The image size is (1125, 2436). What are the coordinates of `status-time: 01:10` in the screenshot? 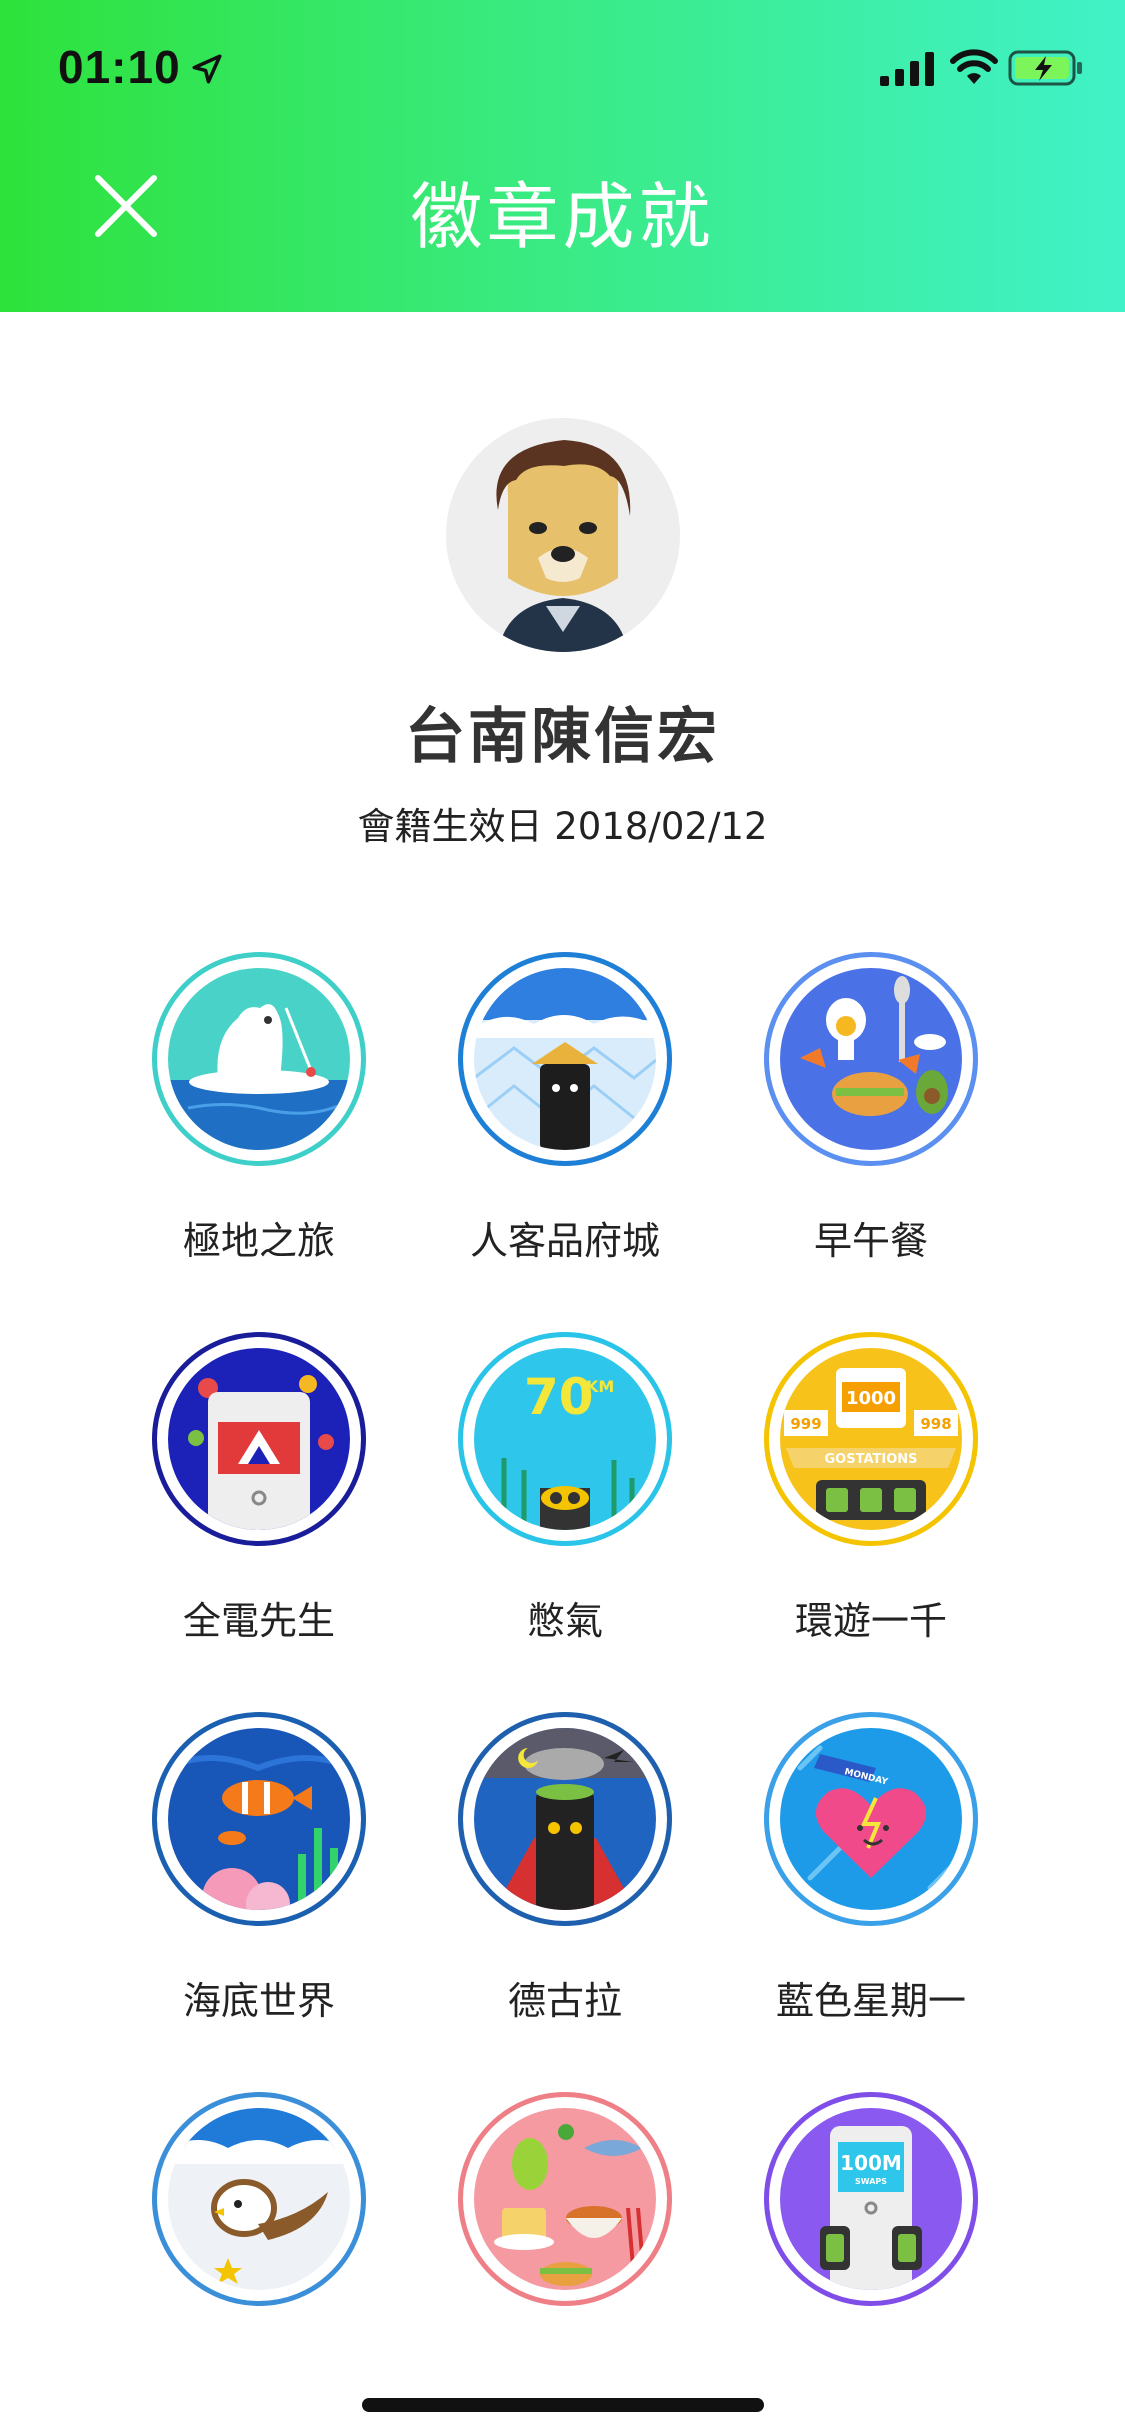 It's located at (119, 67).